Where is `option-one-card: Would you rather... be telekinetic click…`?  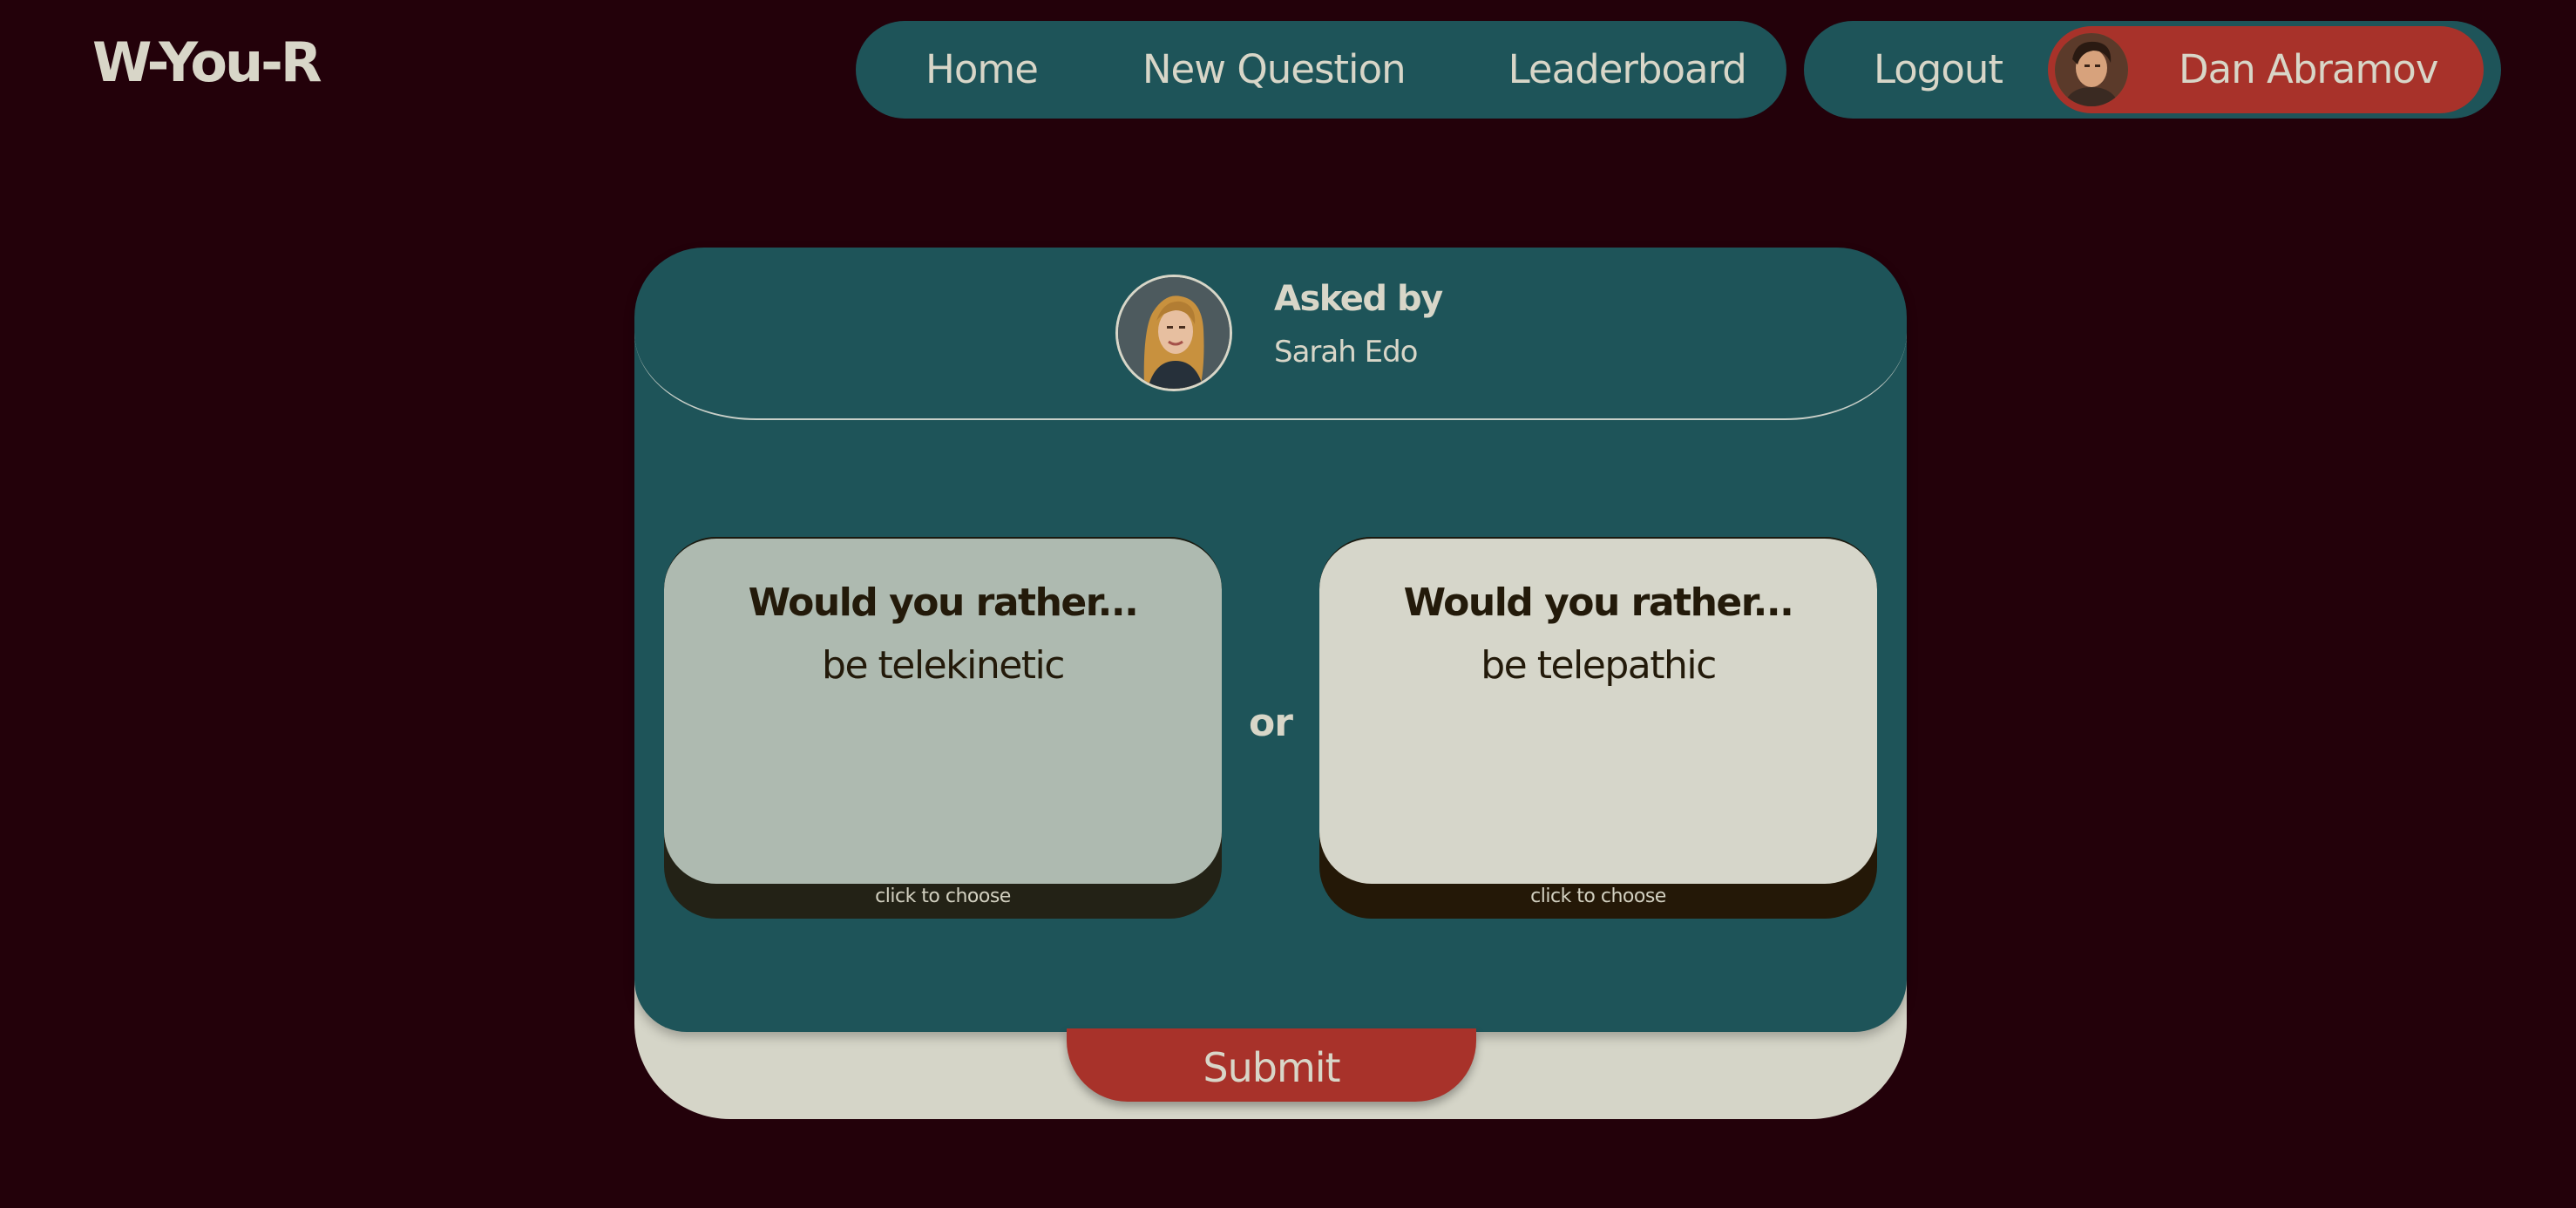
option-one-card: Would you rather... be telekinetic click… is located at coordinates (943, 728).